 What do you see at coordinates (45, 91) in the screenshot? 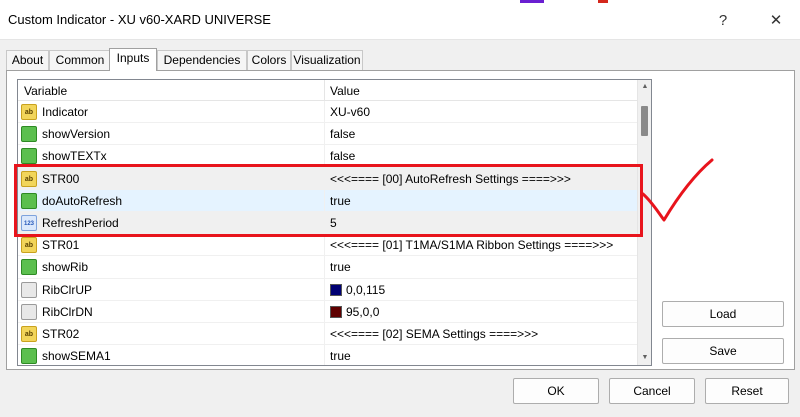
I see `column-header-variable: Variable` at bounding box center [45, 91].